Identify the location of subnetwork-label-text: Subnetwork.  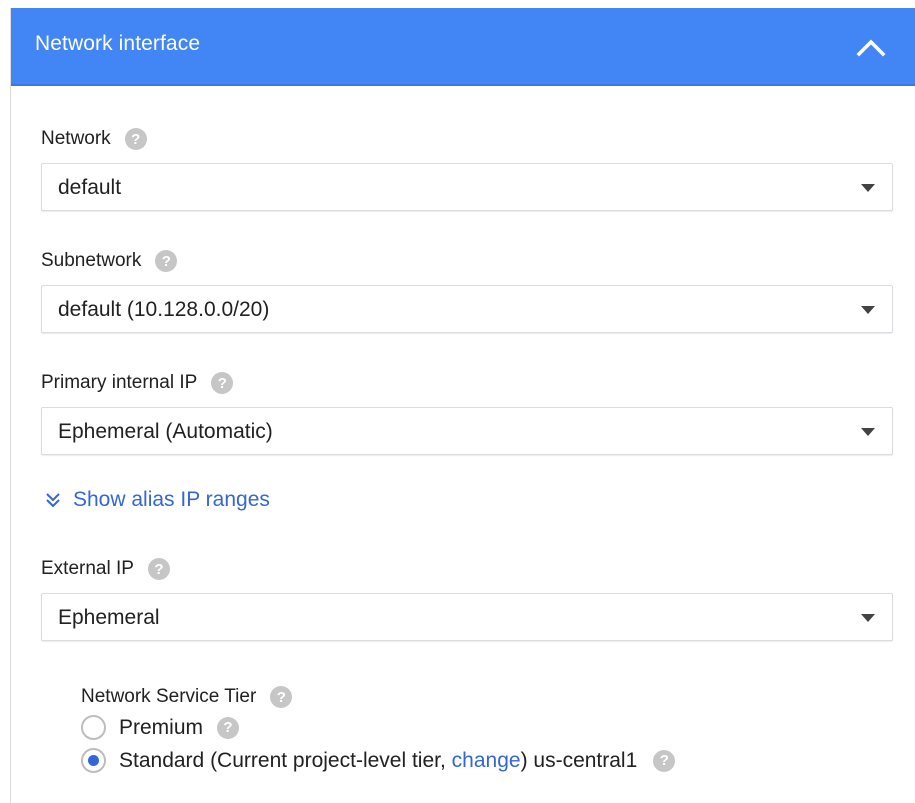
(91, 260).